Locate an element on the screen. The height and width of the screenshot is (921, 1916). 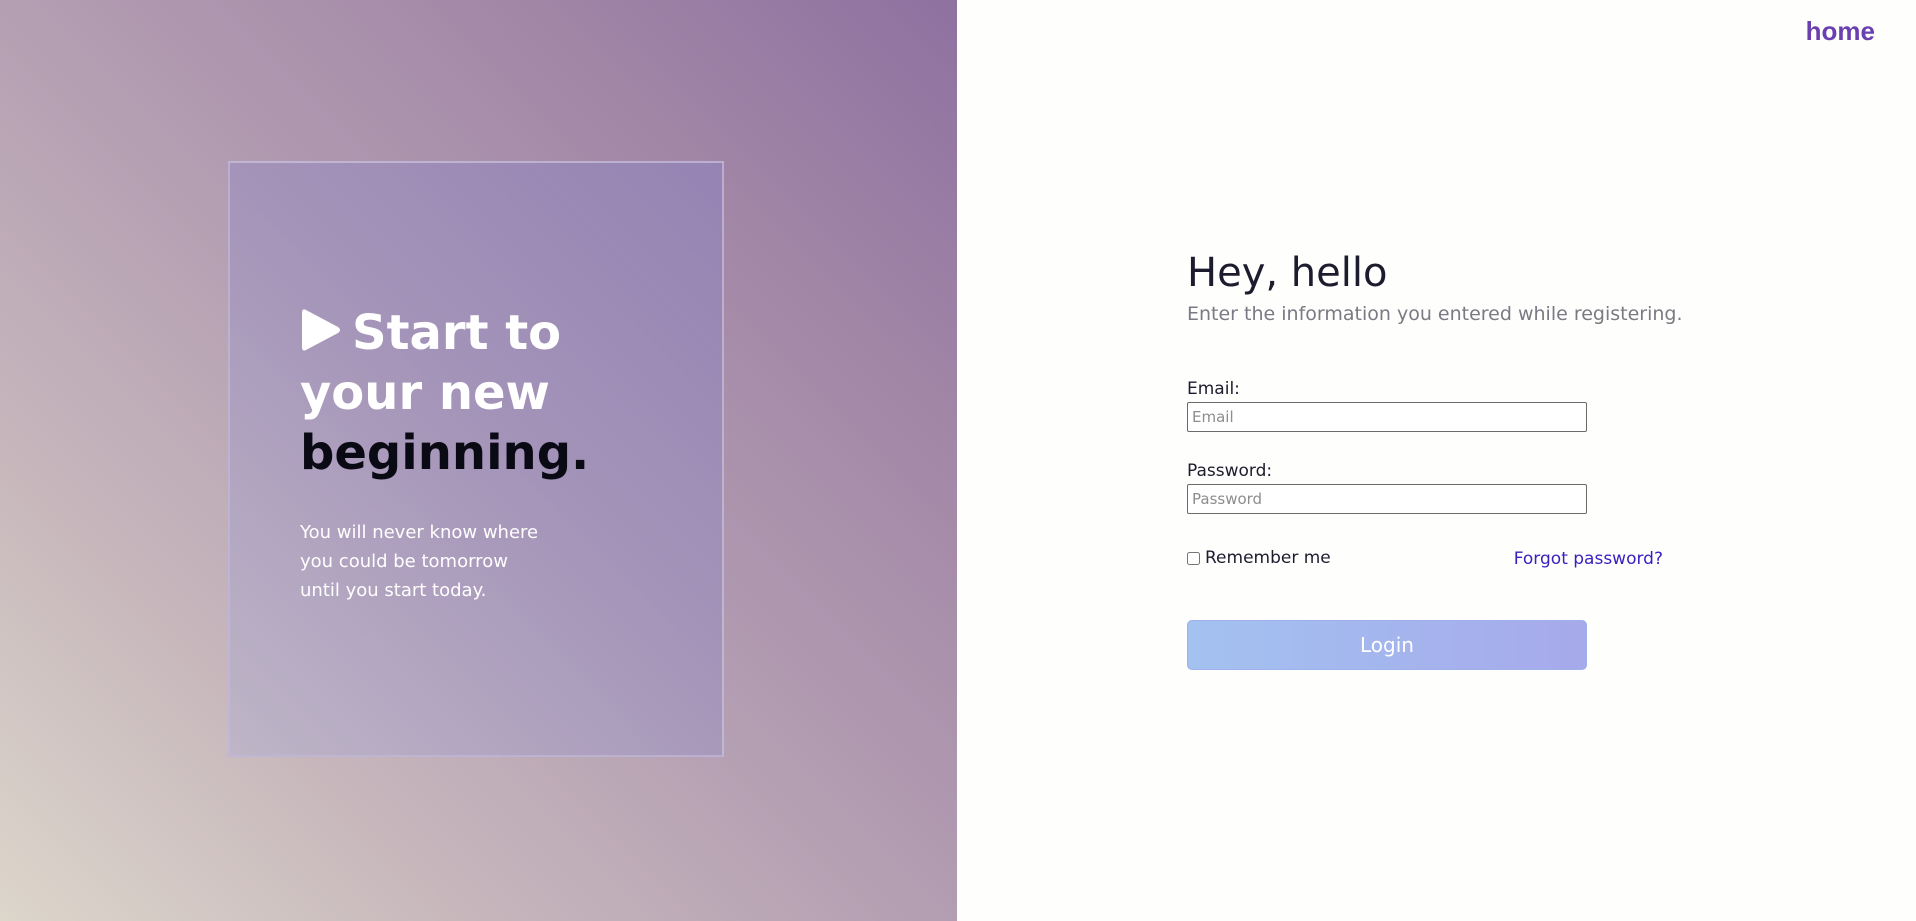
hero-title-line-1: Start to is located at coordinates (457, 333).